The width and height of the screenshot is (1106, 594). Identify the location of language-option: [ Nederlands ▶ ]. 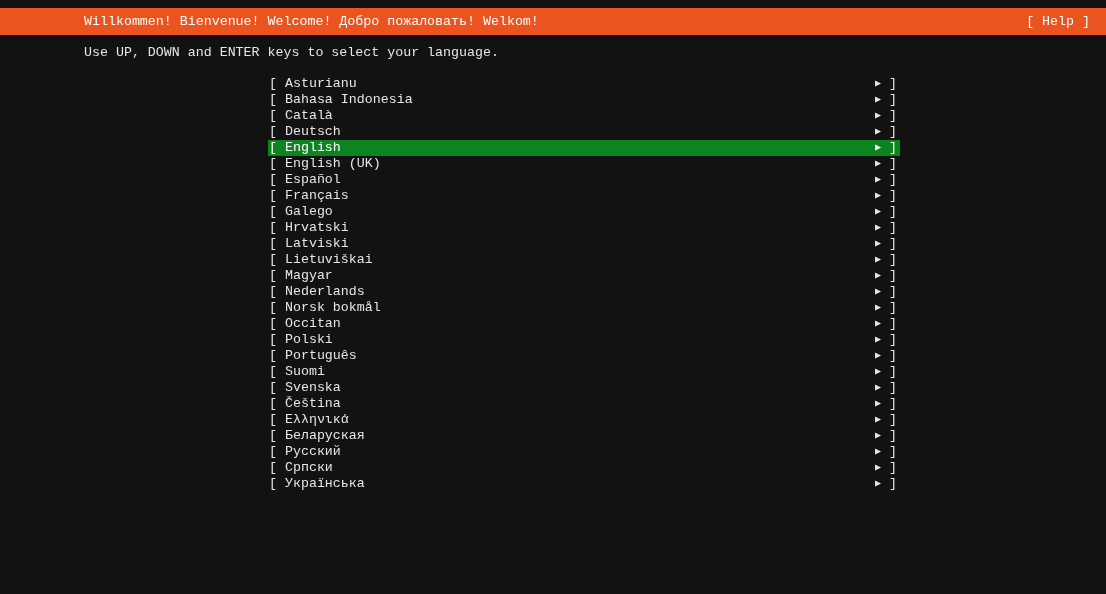
(584, 292).